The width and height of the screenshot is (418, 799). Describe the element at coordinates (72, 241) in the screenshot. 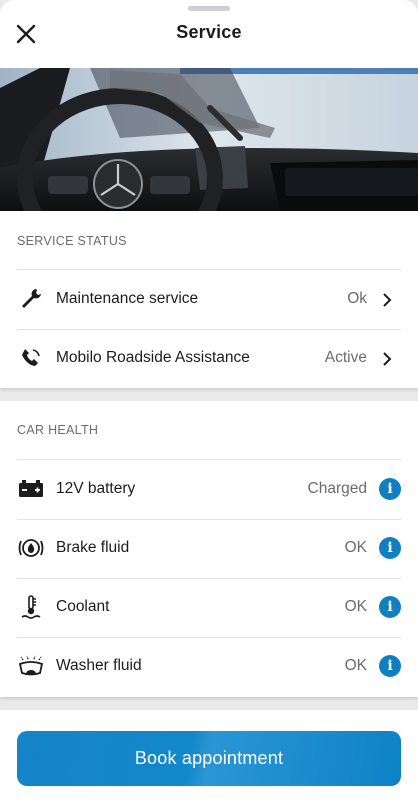

I see `section-heading: SERVICE STATUS` at that location.